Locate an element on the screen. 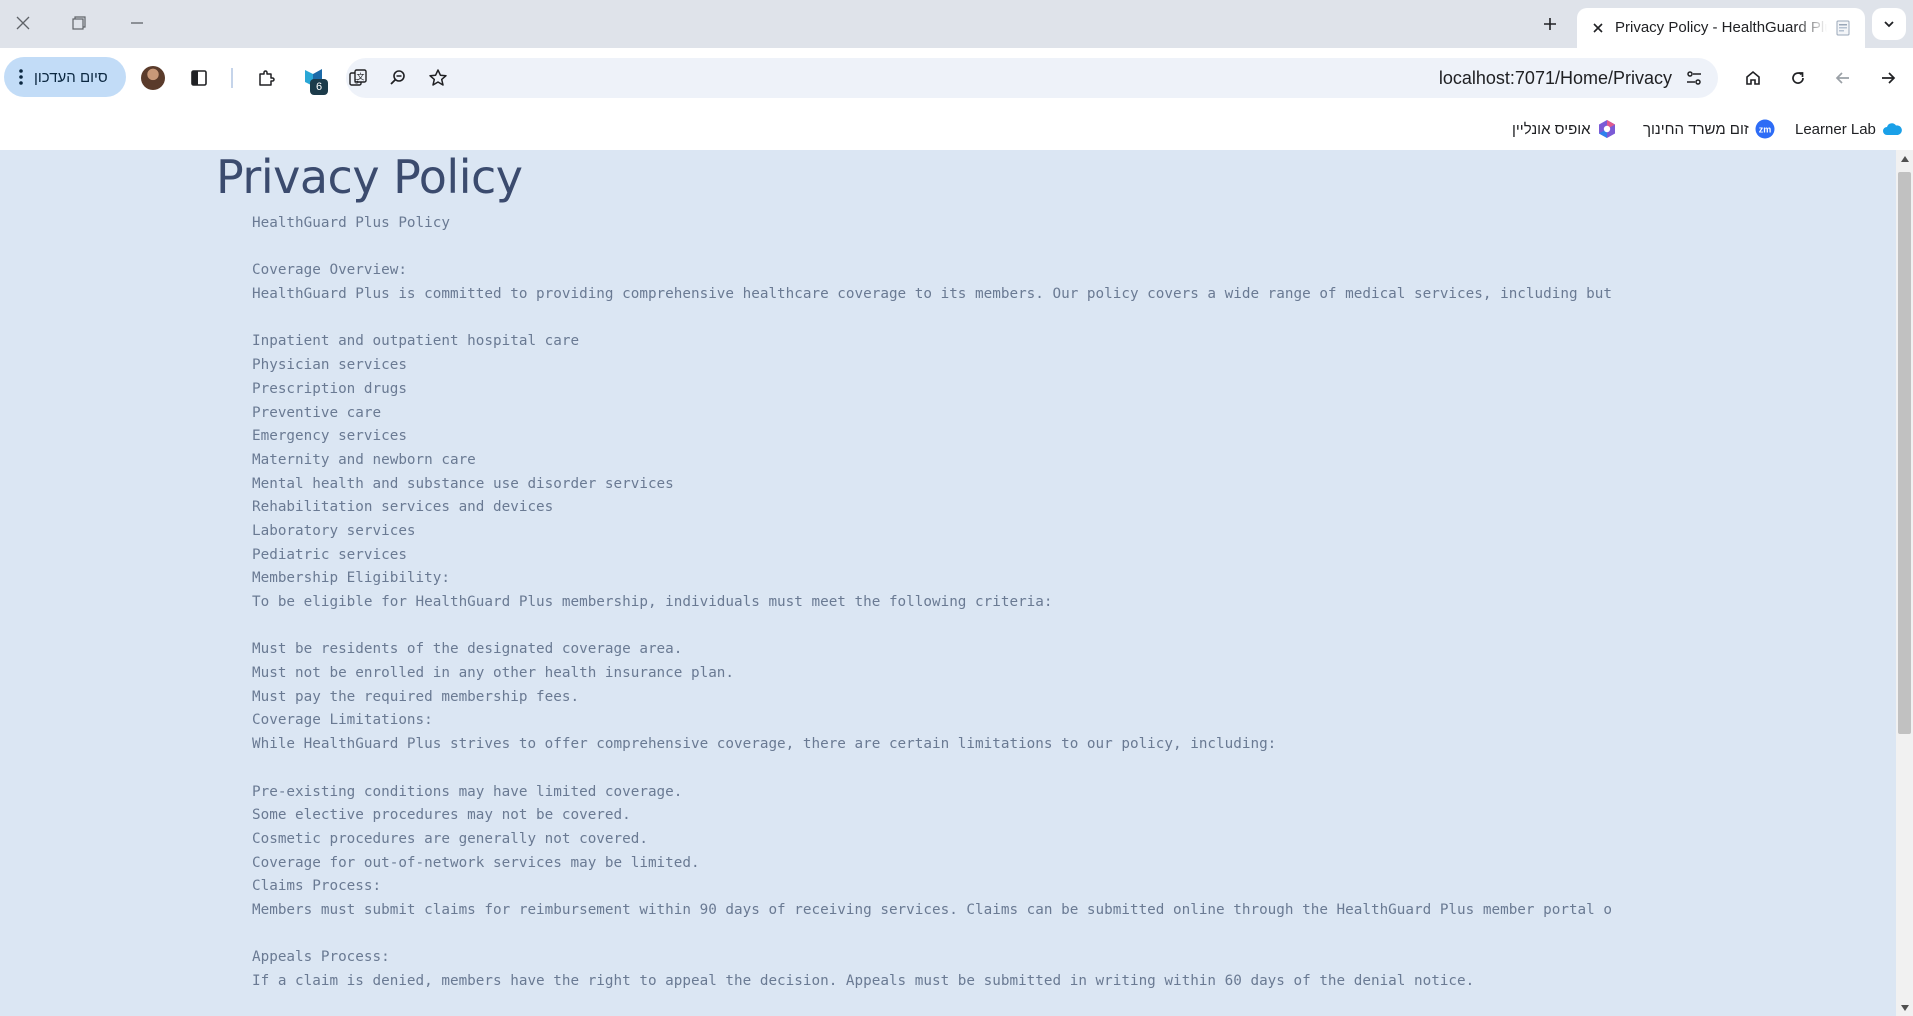  policy-line: Claims Process: is located at coordinates (317, 886).